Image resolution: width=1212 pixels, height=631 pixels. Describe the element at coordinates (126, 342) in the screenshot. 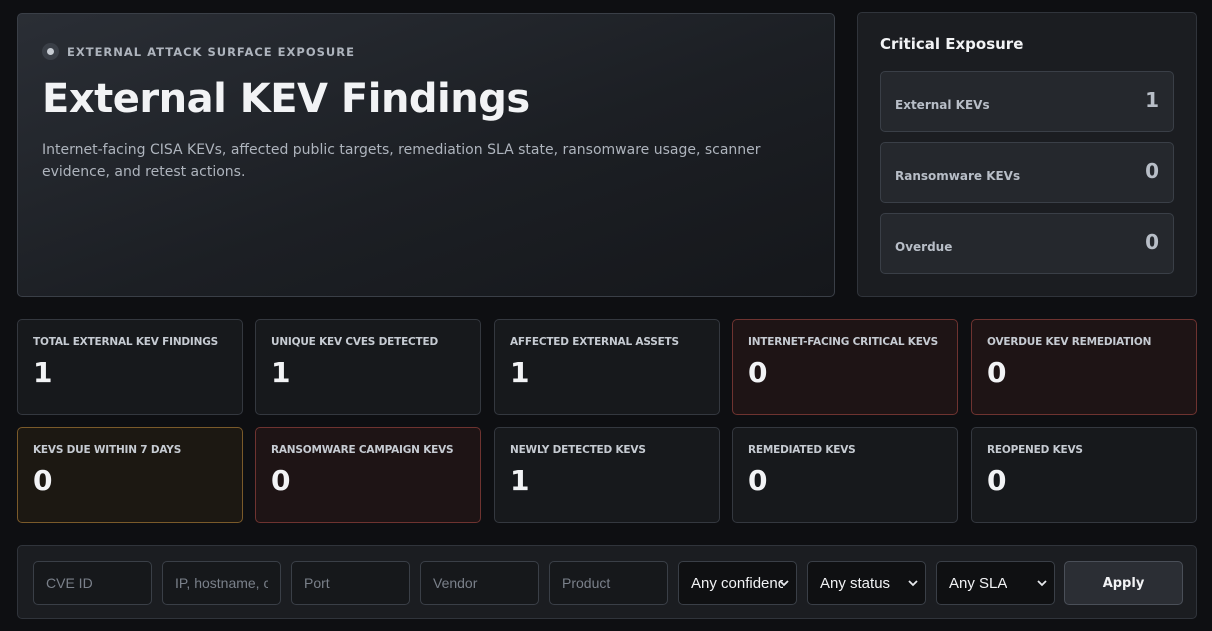

I see `metric-label: TOTAL EXTERNAL KEV FINDINGS` at that location.